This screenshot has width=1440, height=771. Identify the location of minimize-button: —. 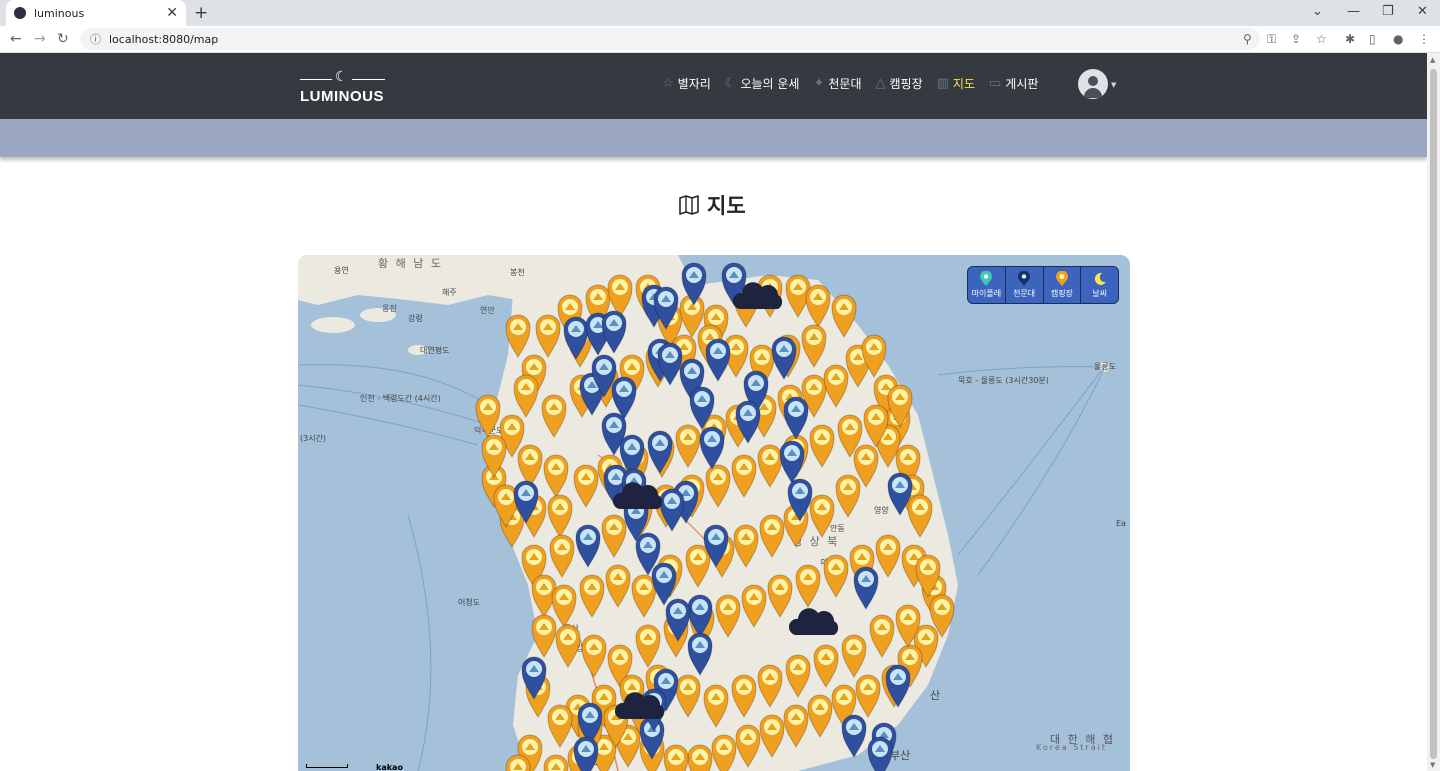
(1353, 11).